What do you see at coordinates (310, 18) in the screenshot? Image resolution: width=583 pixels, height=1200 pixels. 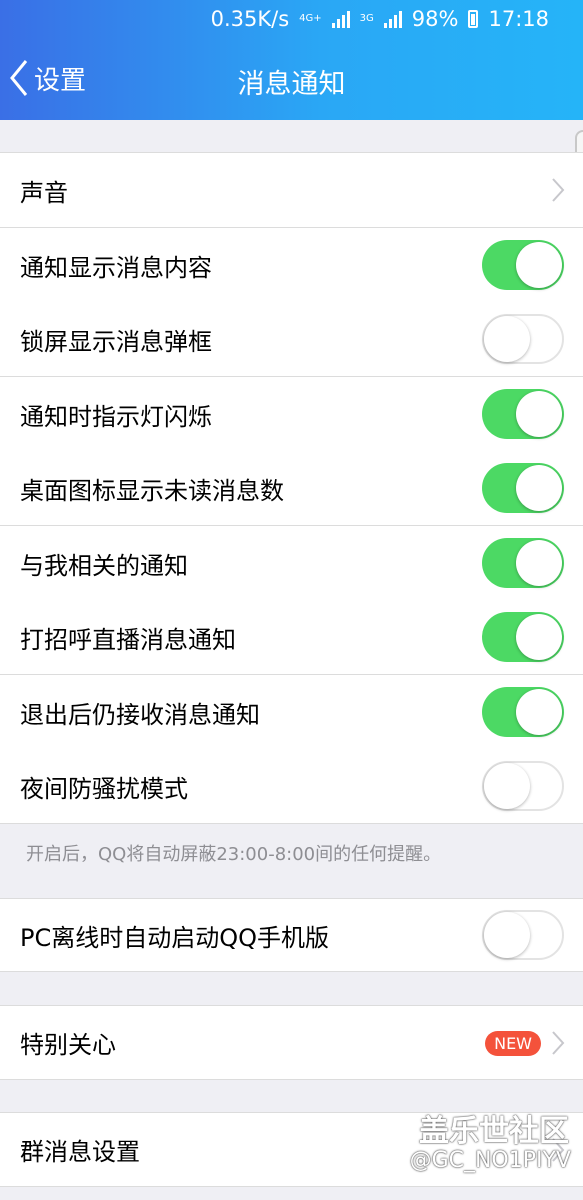 I see `network-4g-label: 4G+` at bounding box center [310, 18].